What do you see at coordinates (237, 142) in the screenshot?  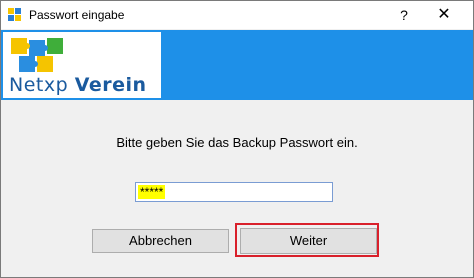 I see `password-prompt: Bitte geben Sie das Backup Passwort ein.` at bounding box center [237, 142].